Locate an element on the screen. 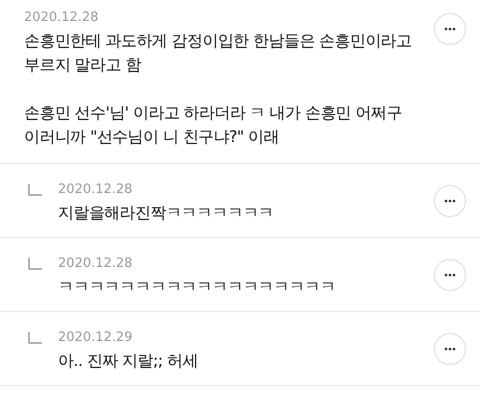 This screenshot has height=420, width=480. comment-text: 지랄을해라진짝ㅋㅋㅋㅋㅋㅋㅋ is located at coordinates (166, 213).